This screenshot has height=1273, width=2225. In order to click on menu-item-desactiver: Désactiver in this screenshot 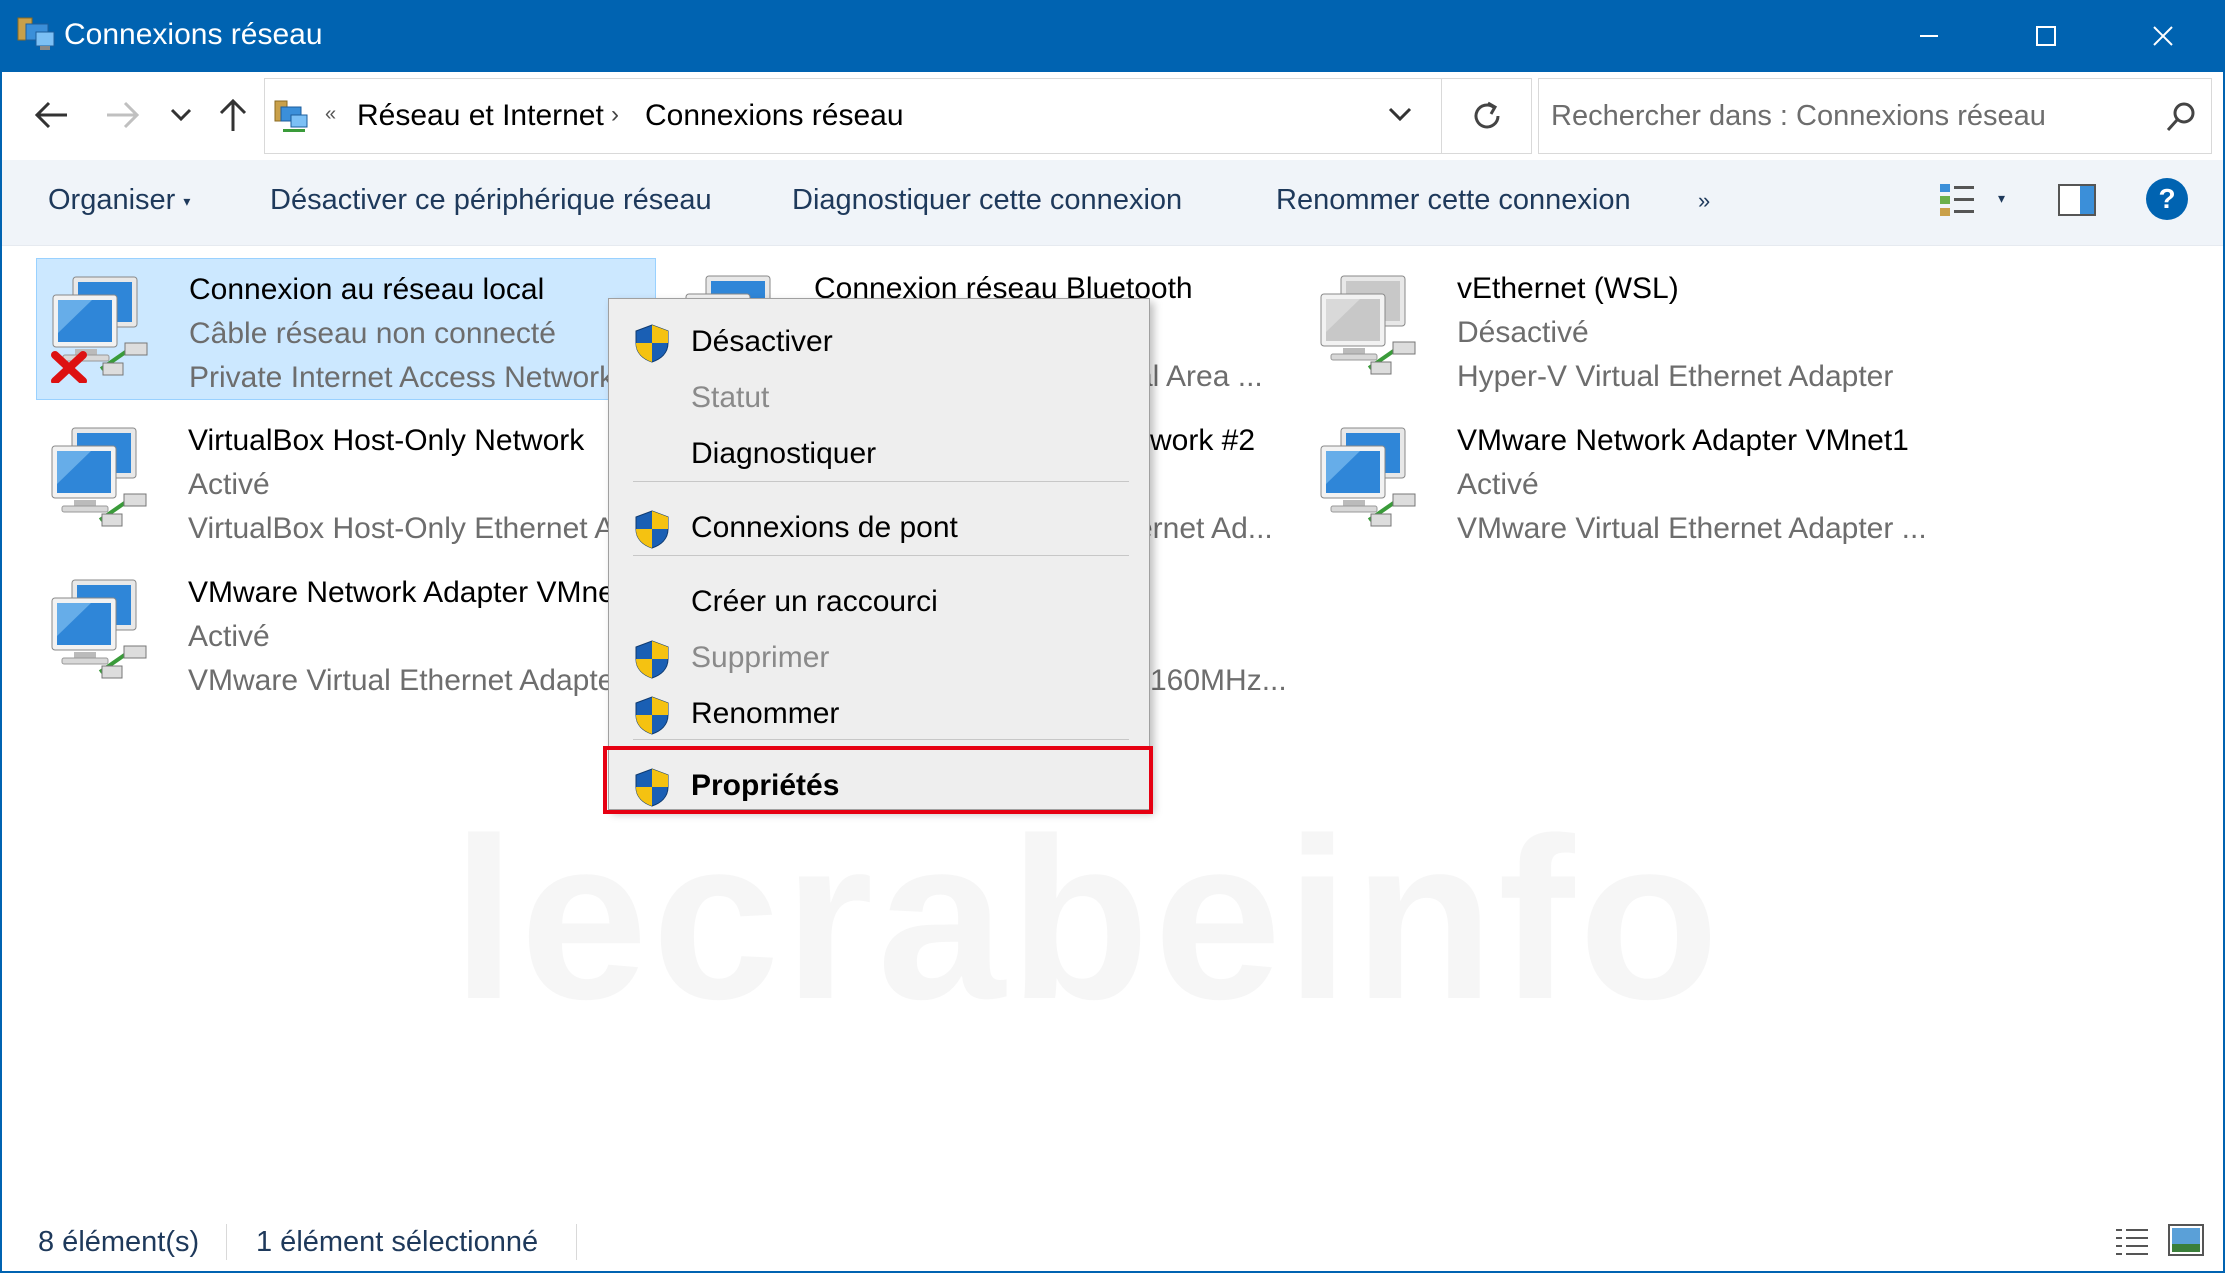, I will do `click(879, 341)`.